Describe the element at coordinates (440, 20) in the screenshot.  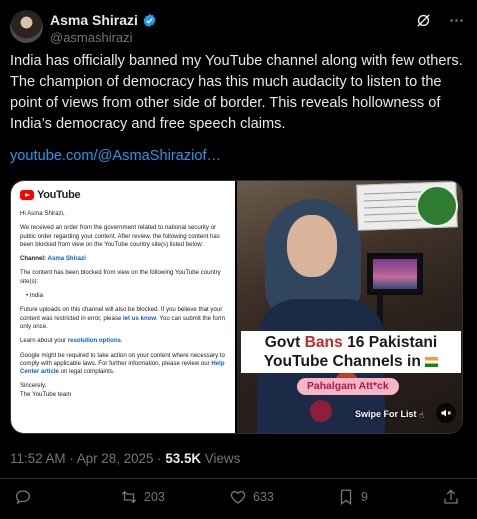
I see `header-actions` at that location.